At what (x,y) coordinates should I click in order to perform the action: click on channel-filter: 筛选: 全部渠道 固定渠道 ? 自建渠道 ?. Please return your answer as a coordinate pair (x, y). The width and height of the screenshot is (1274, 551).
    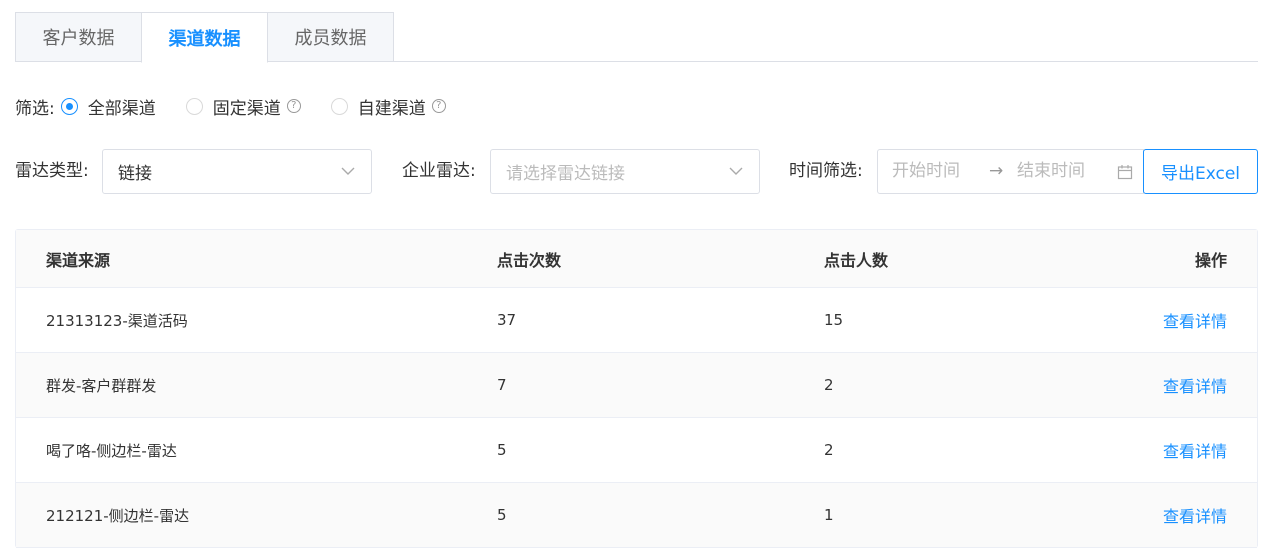
    Looking at the image, I should click on (245, 106).